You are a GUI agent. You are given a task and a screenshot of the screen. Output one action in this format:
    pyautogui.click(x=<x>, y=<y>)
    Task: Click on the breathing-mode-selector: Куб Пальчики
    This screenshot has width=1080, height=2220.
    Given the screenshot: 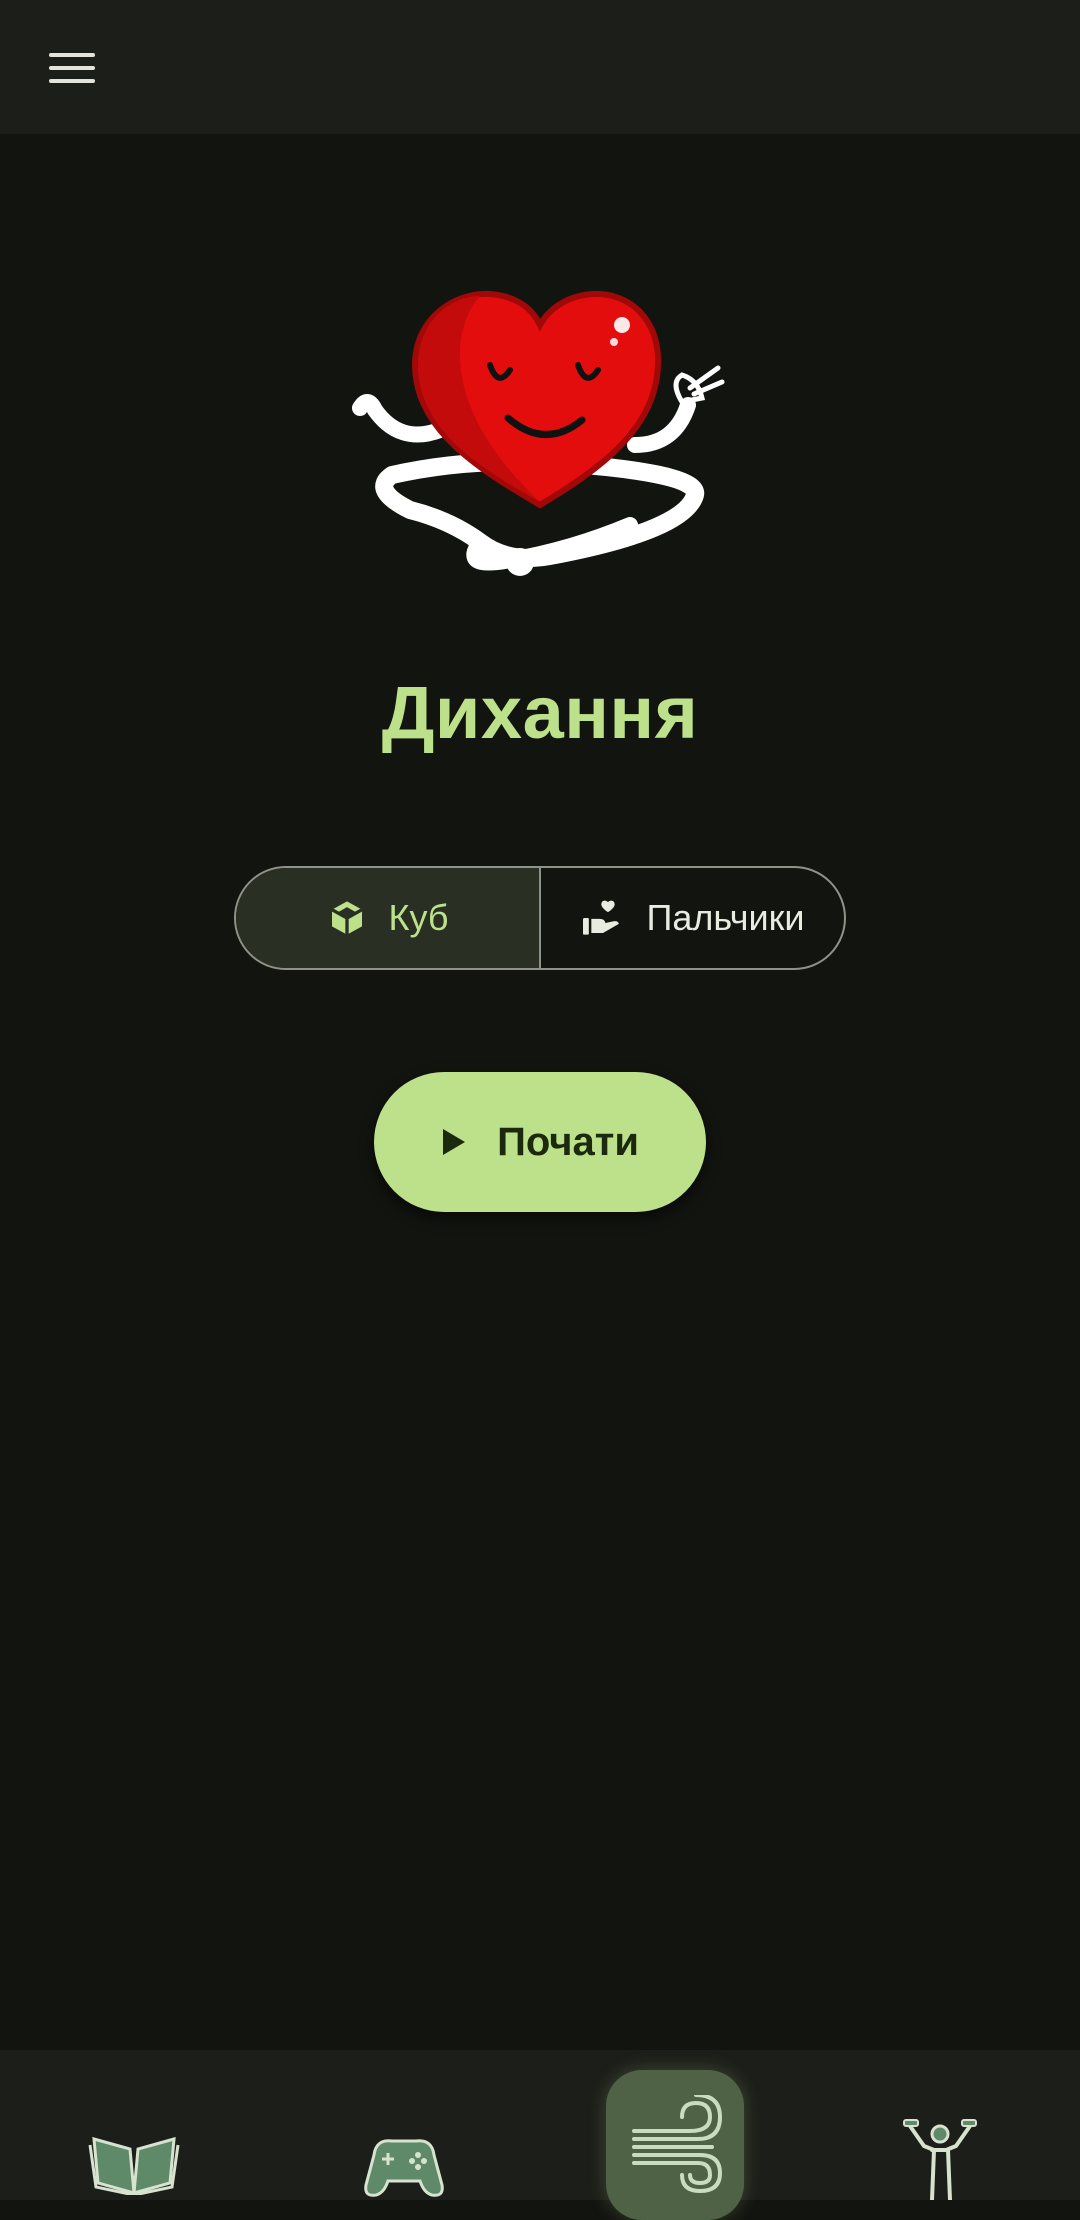 What is the action you would take?
    pyautogui.click(x=540, y=918)
    